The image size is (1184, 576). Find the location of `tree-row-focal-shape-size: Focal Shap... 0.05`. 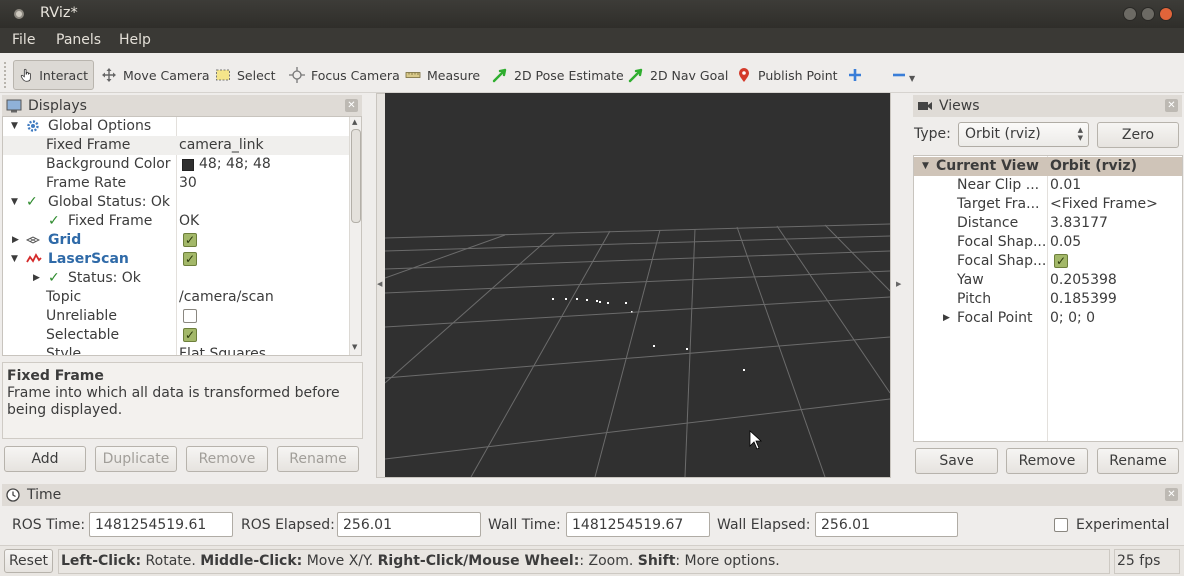

tree-row-focal-shape-size: Focal Shap... 0.05 is located at coordinates (1048, 242).